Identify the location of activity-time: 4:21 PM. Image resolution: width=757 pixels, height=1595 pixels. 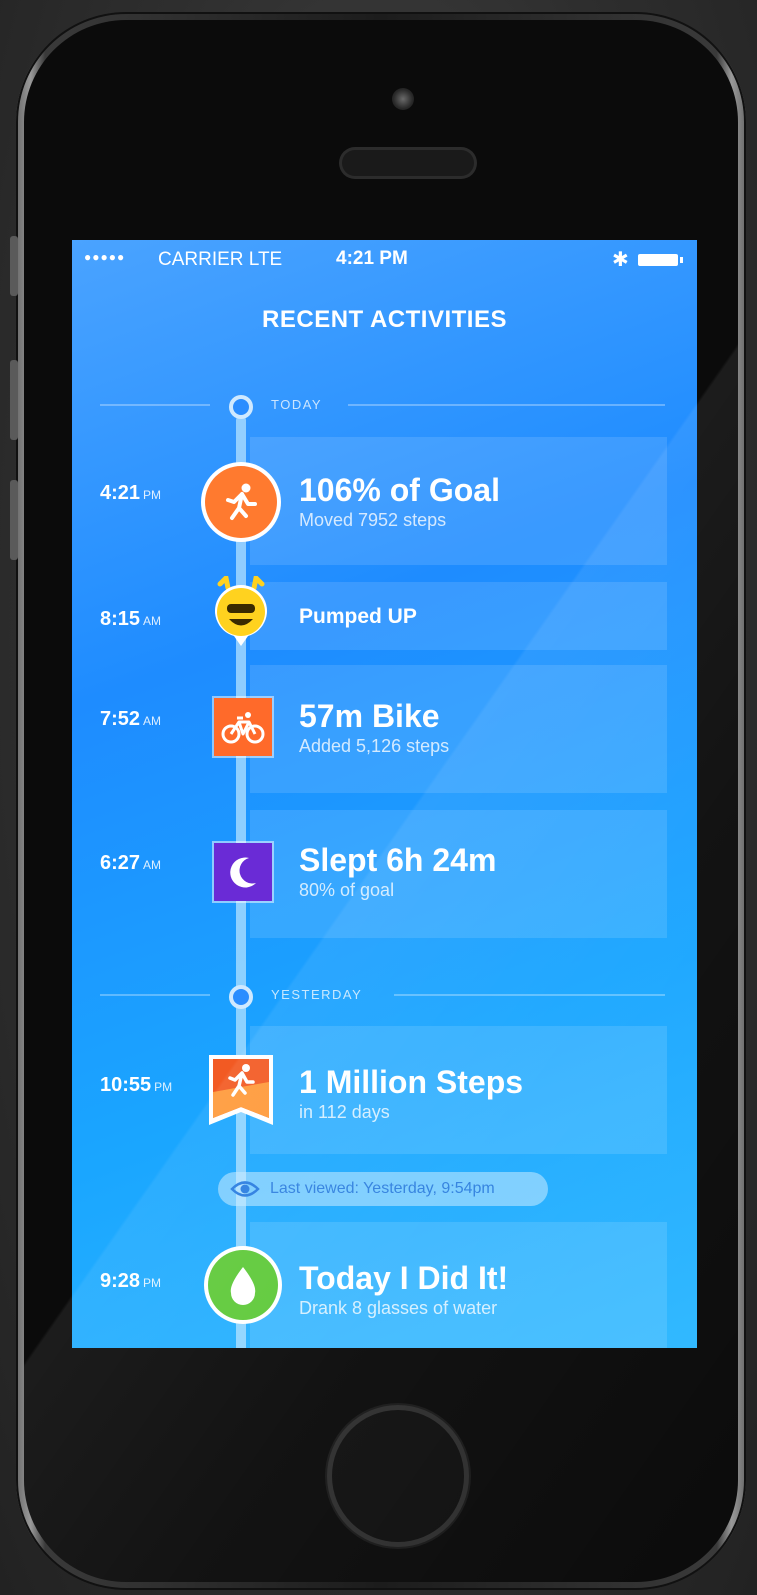
(131, 493).